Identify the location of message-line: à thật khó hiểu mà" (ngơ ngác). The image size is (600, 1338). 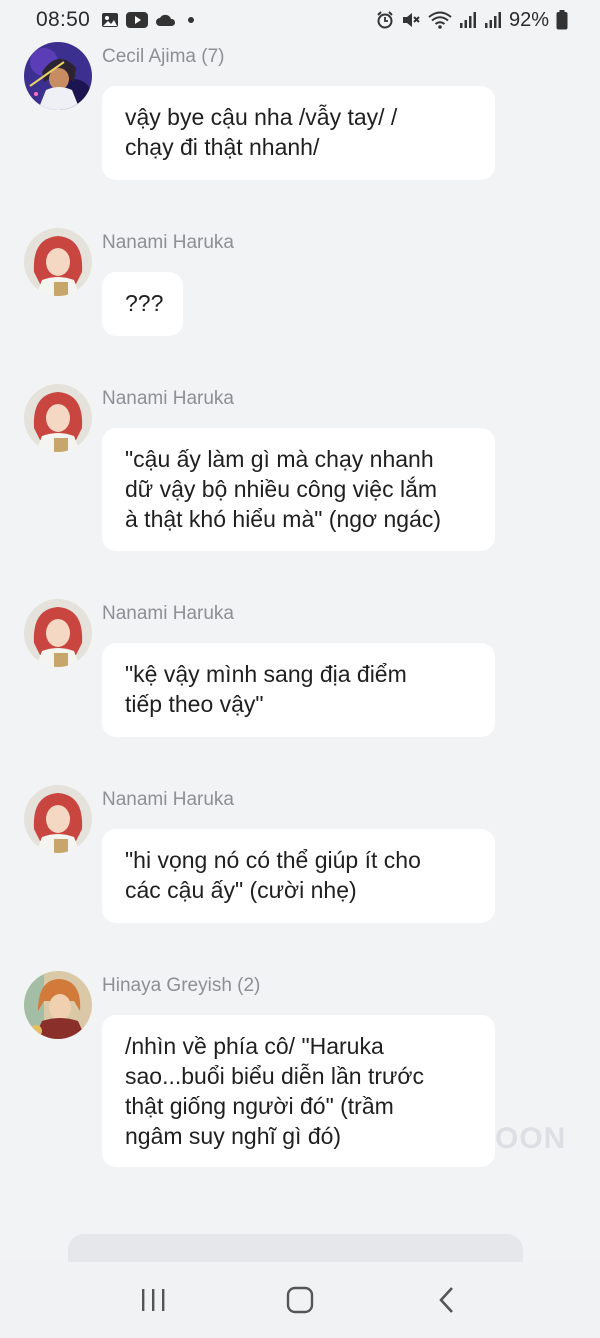
(283, 519).